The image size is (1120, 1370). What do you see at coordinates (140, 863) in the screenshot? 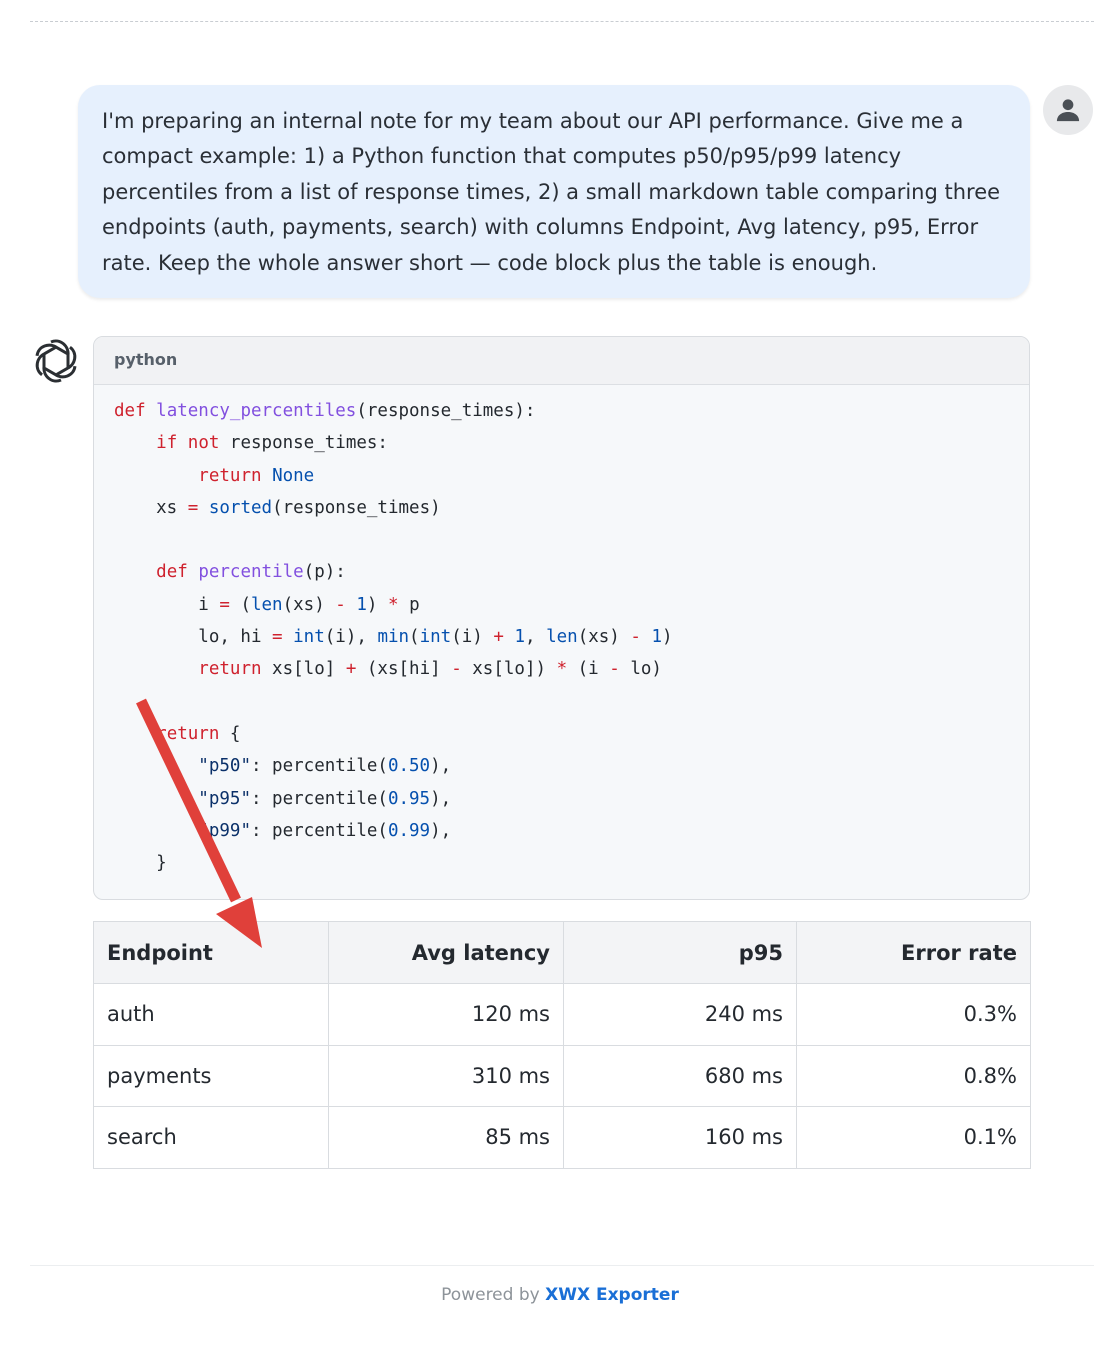
I see `code-line: }` at bounding box center [140, 863].